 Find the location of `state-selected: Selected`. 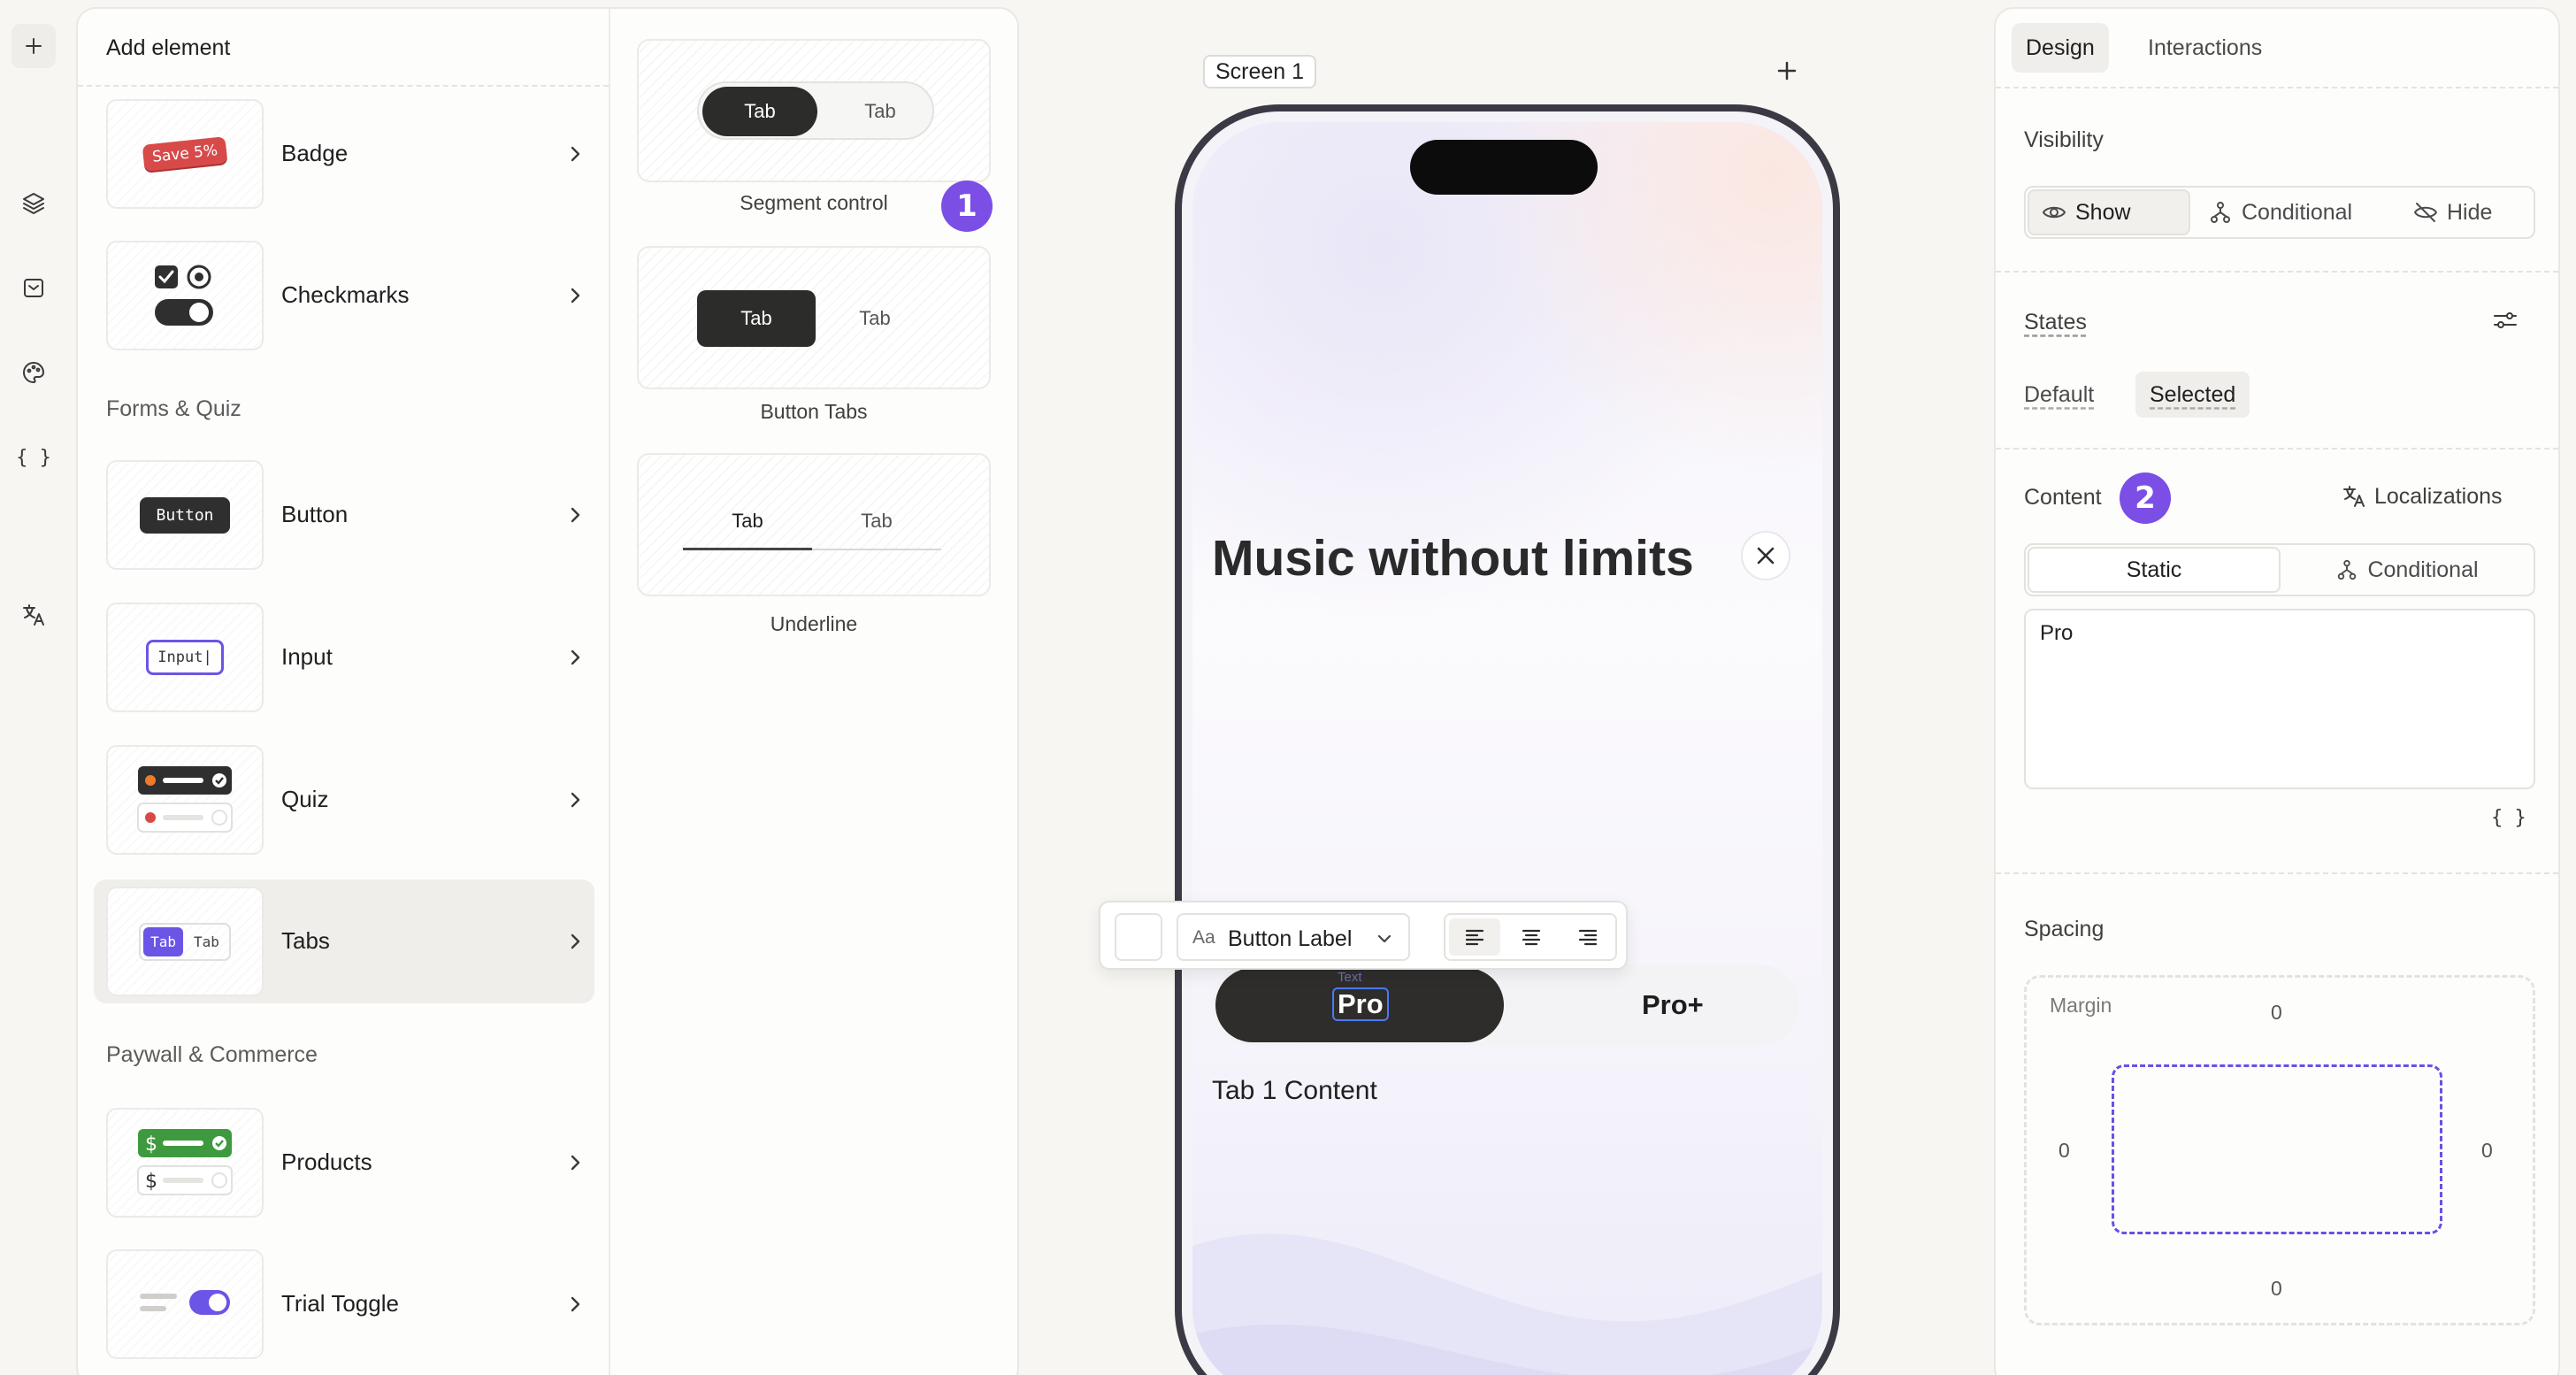

state-selected: Selected is located at coordinates (2192, 395).